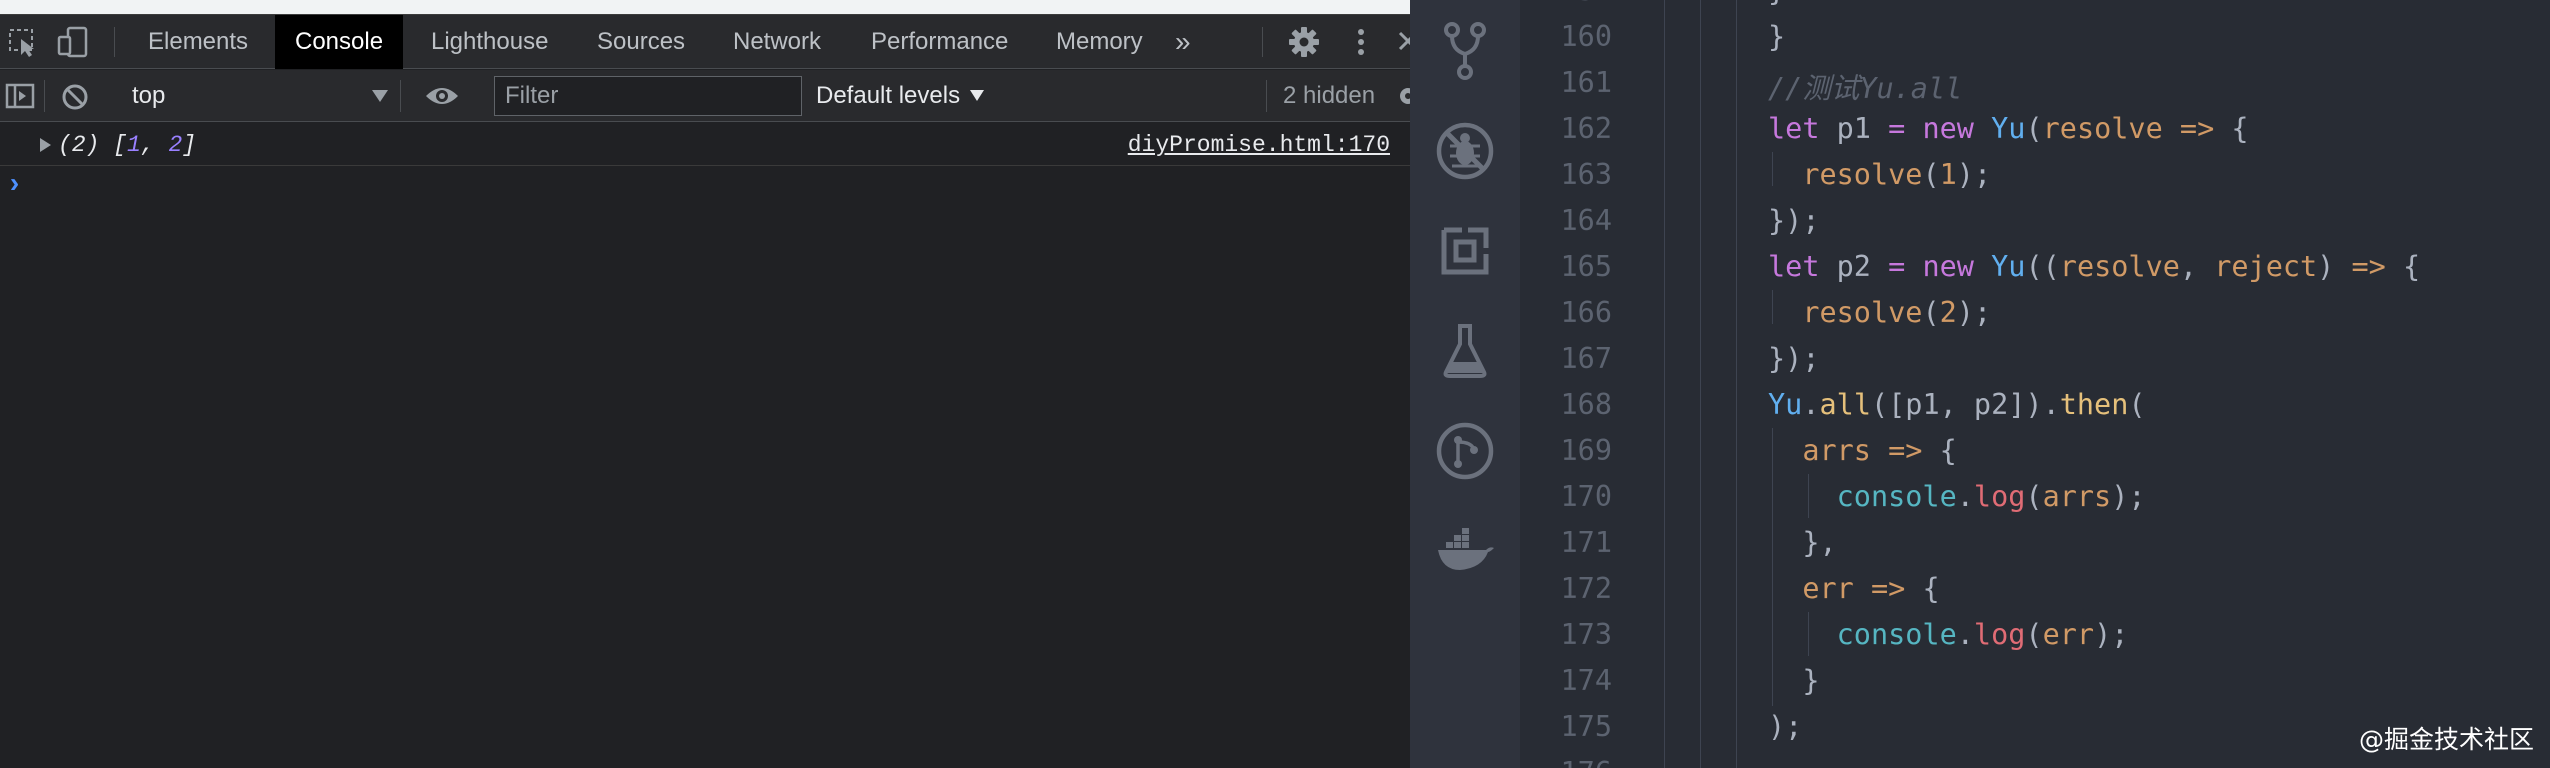 This screenshot has width=2550, height=768. I want to click on git-lens-icon, so click(1465, 451).